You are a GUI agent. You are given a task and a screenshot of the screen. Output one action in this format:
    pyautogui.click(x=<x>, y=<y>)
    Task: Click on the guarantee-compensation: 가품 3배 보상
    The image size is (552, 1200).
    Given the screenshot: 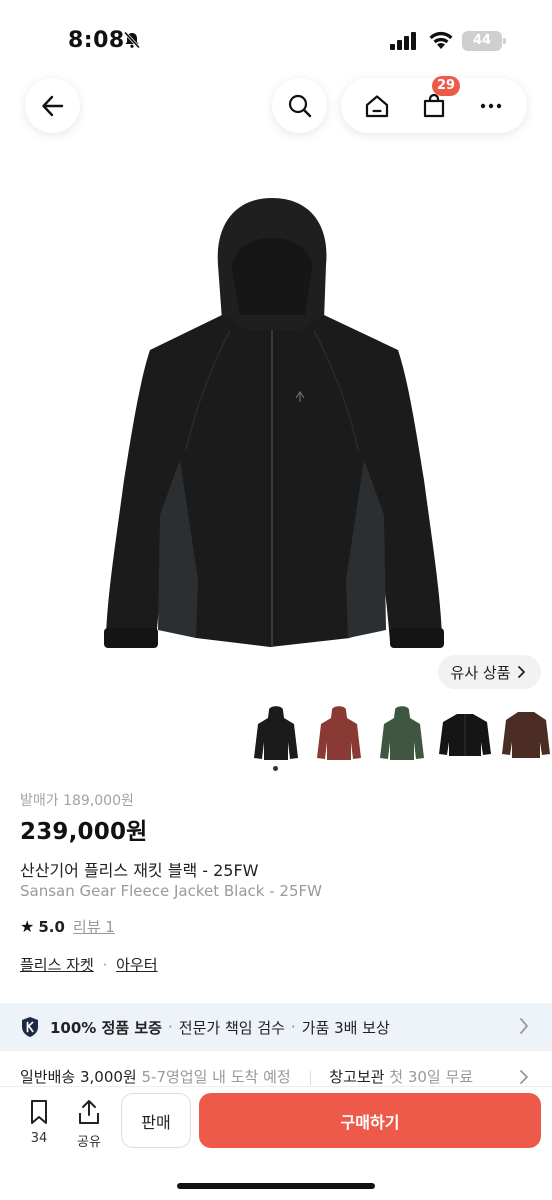 What is the action you would take?
    pyautogui.click(x=345, y=1027)
    